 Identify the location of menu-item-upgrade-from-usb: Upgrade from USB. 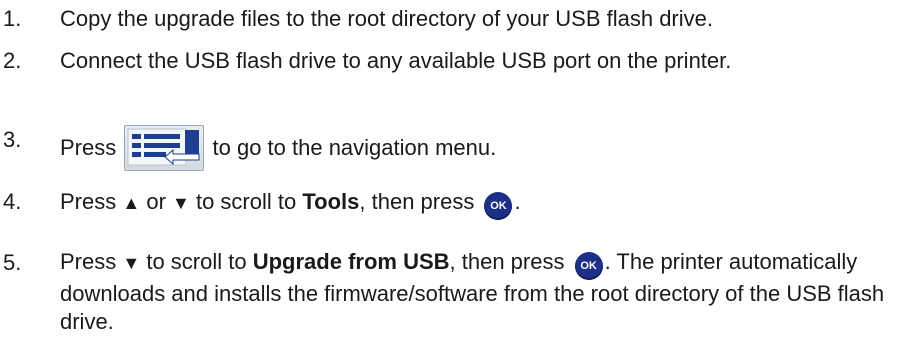
(351, 261).